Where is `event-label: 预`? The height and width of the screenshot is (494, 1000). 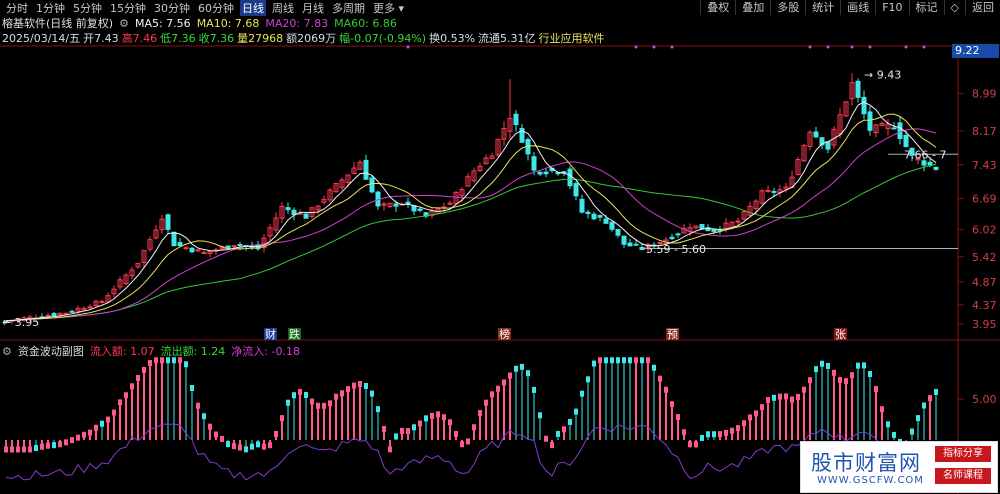
event-label: 预 is located at coordinates (672, 334).